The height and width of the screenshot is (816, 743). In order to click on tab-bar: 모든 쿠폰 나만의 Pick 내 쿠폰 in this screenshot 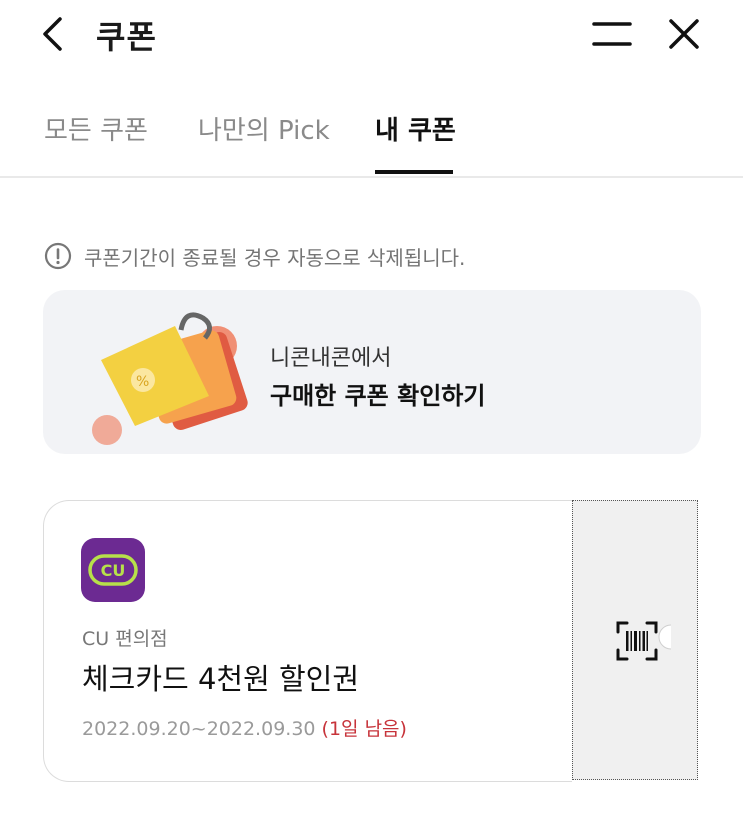, I will do `click(371, 137)`.